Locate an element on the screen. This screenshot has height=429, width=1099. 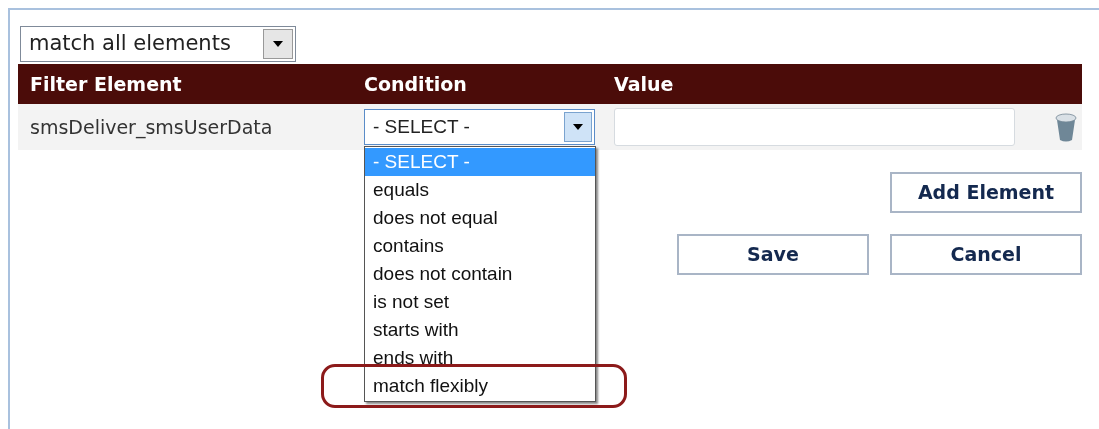
dropdown-option: match flexibly is located at coordinates (480, 386).